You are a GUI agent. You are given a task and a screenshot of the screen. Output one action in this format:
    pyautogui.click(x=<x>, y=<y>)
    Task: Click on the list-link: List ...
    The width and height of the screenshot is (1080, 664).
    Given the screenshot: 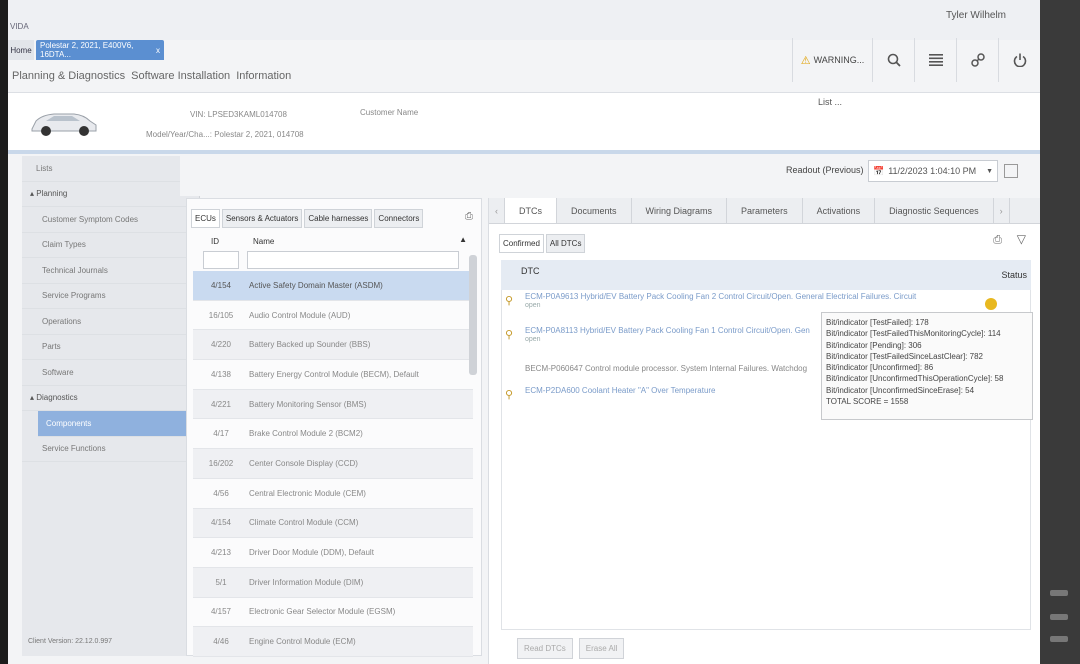 What is the action you would take?
    pyautogui.click(x=830, y=102)
    